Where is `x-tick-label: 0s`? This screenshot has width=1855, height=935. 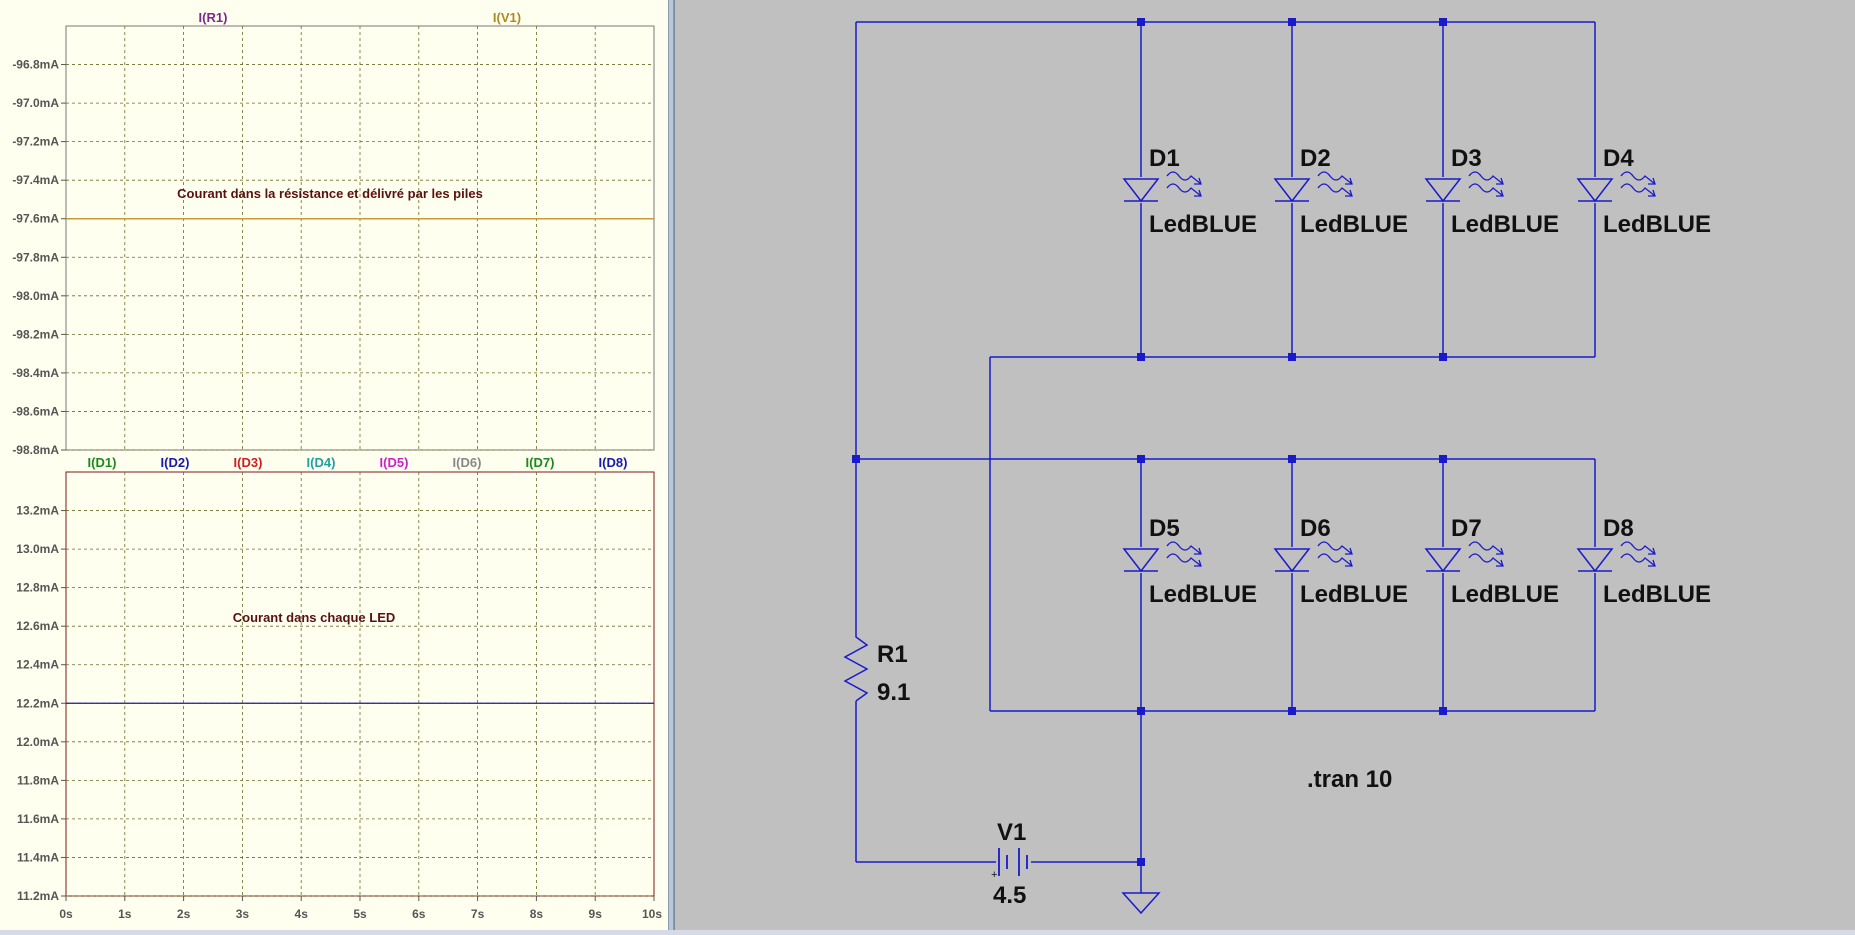
x-tick-label: 0s is located at coordinates (66, 914).